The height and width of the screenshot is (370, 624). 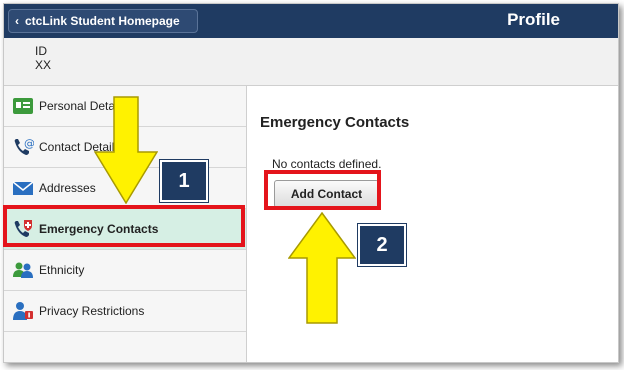 I want to click on student-id-bar: ID XX, so click(x=311, y=62).